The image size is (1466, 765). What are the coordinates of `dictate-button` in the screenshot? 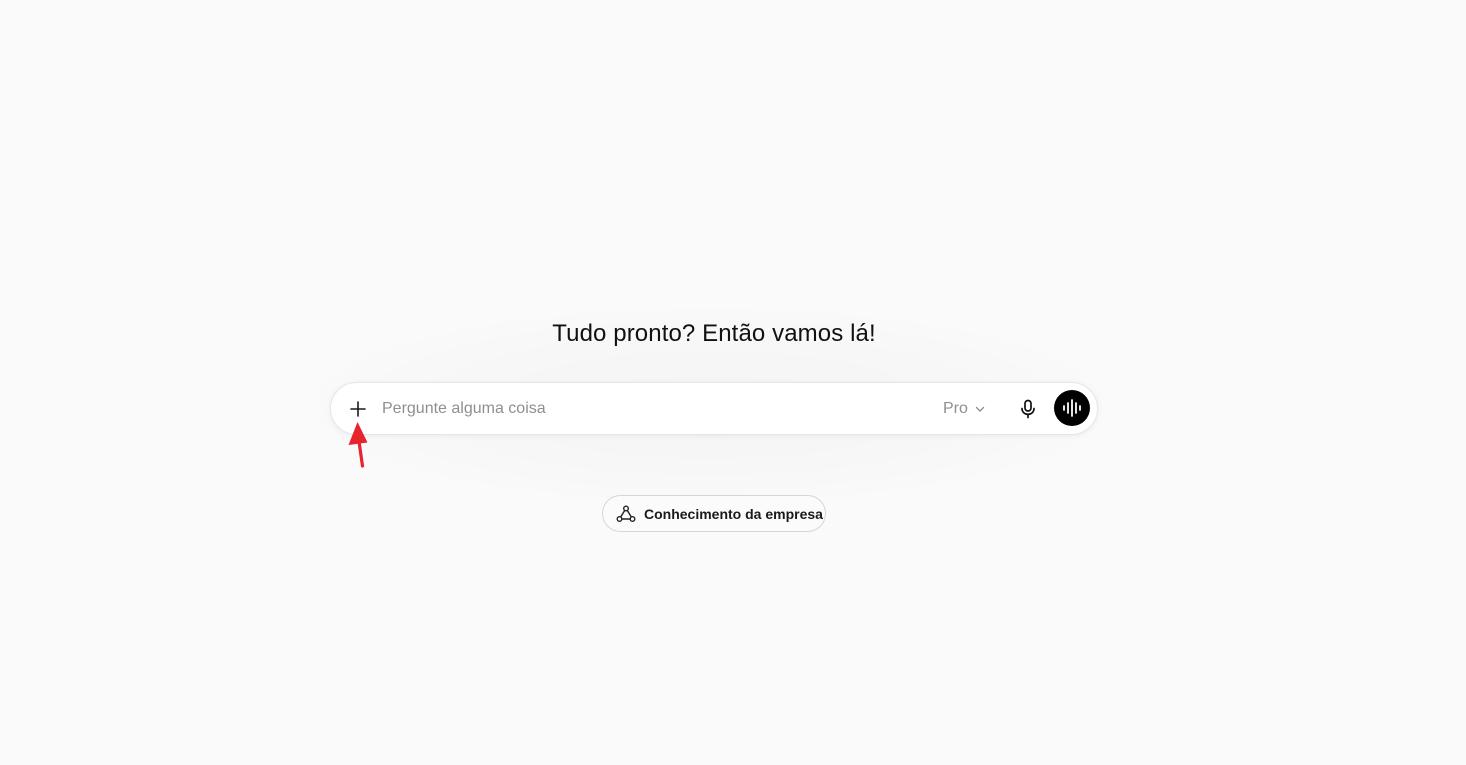 It's located at (1028, 409).